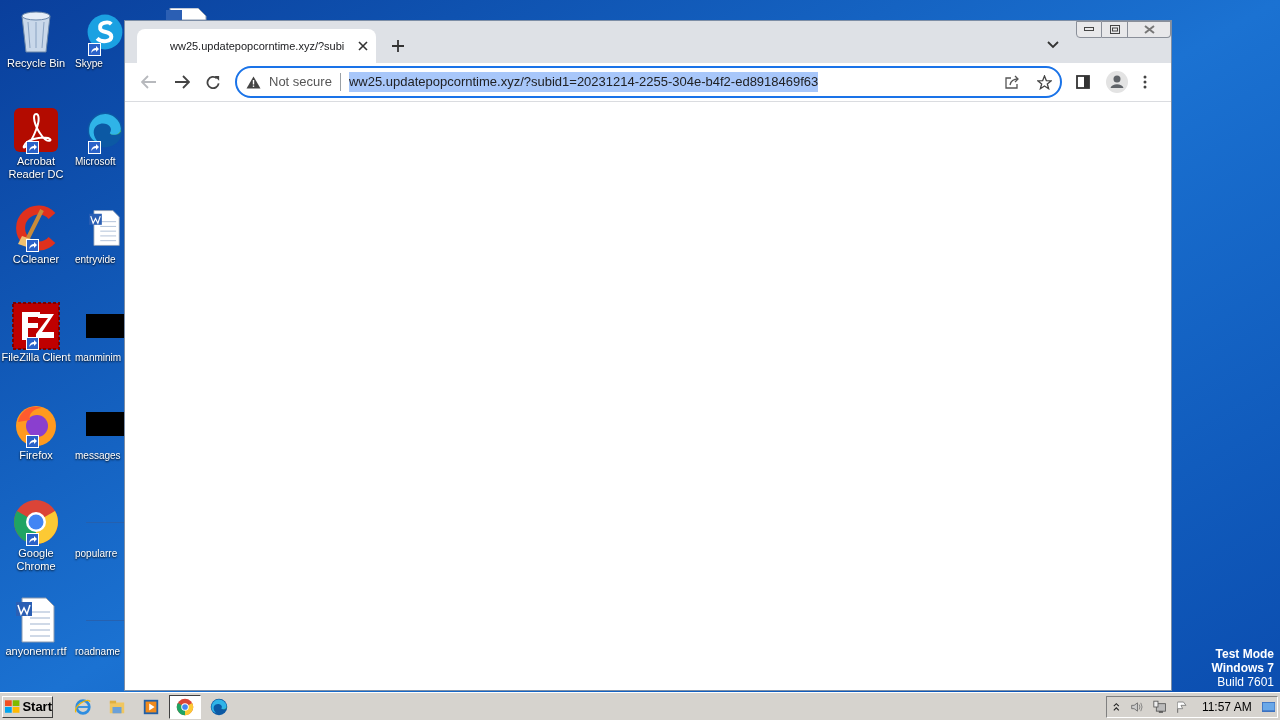  I want to click on warning-icon, so click(253, 82).